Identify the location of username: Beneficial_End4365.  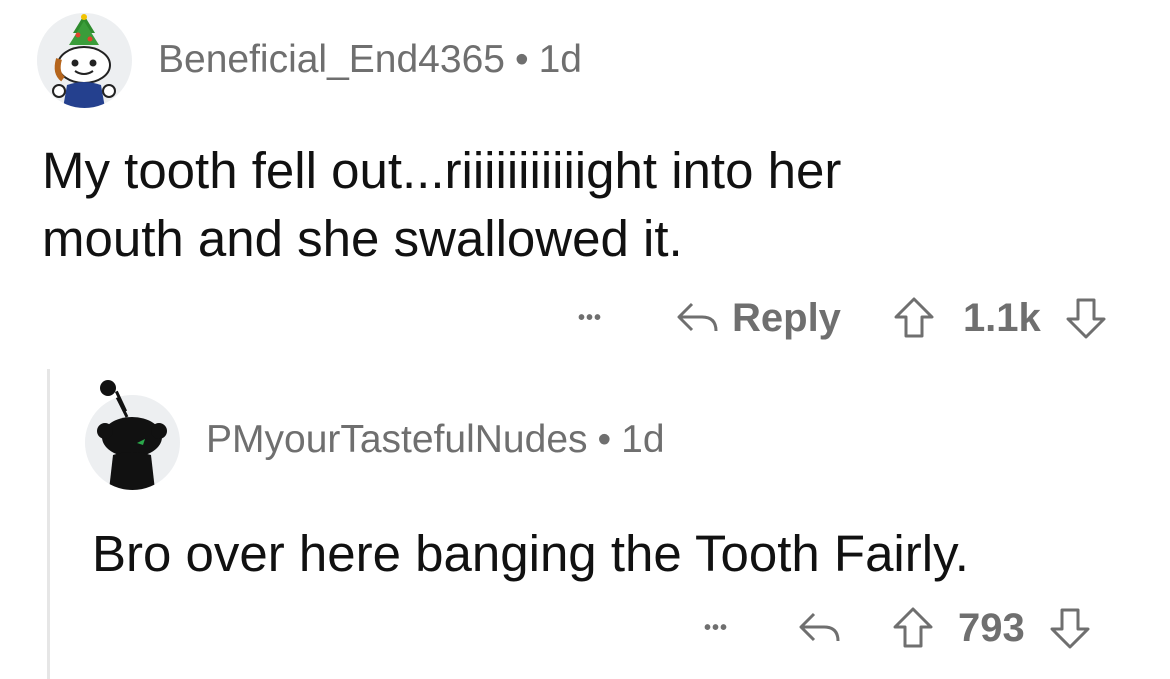
(331, 59).